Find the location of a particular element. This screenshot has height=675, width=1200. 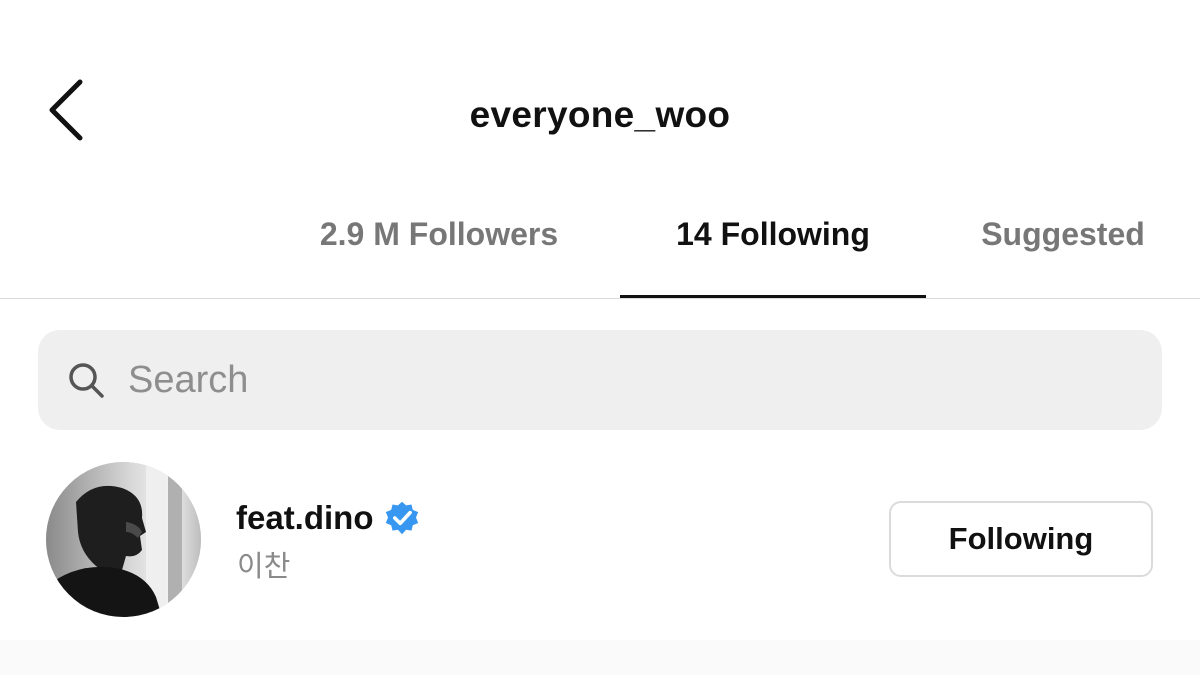

search-bar is located at coordinates (600, 380).